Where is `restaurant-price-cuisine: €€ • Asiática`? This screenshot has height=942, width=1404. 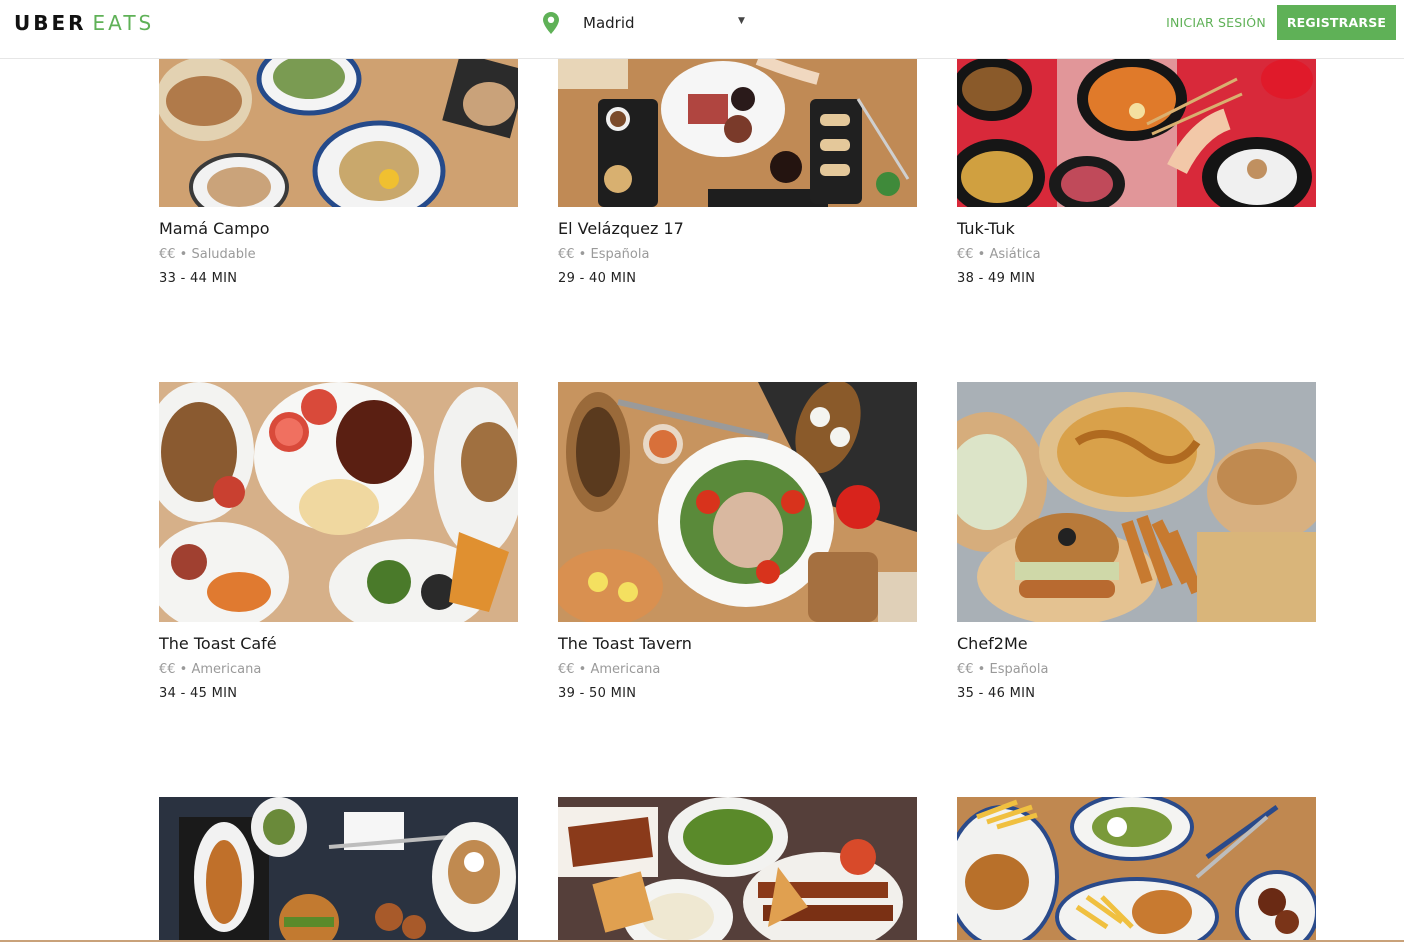
restaurant-price-cuisine: €€ • Asiática is located at coordinates (999, 254).